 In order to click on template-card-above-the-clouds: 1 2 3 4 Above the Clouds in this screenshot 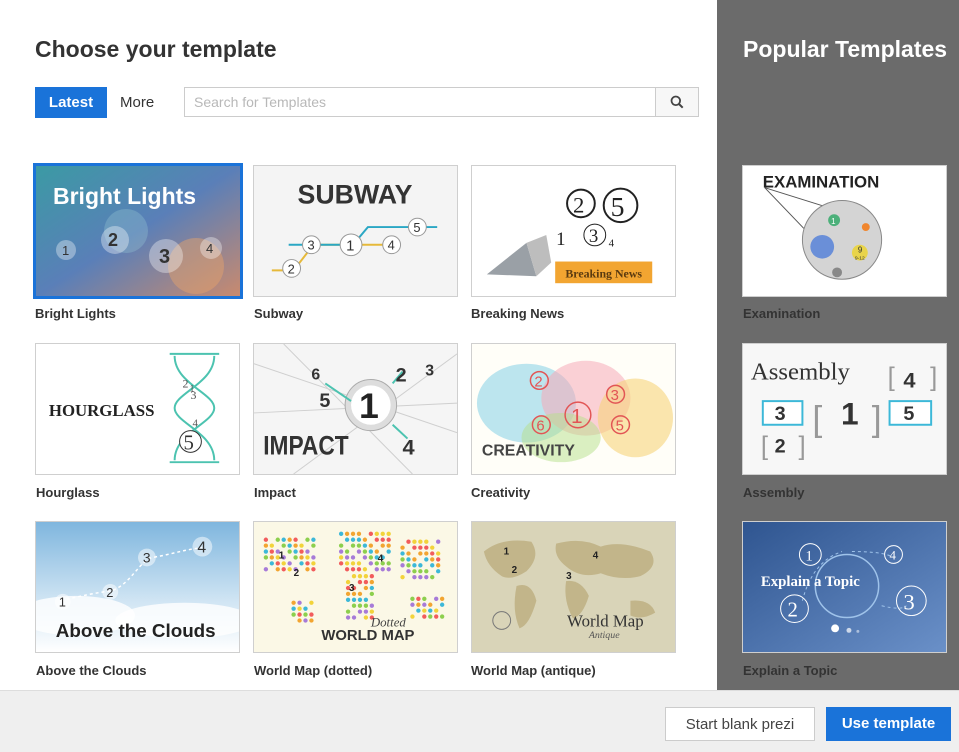, I will do `click(137, 587)`.